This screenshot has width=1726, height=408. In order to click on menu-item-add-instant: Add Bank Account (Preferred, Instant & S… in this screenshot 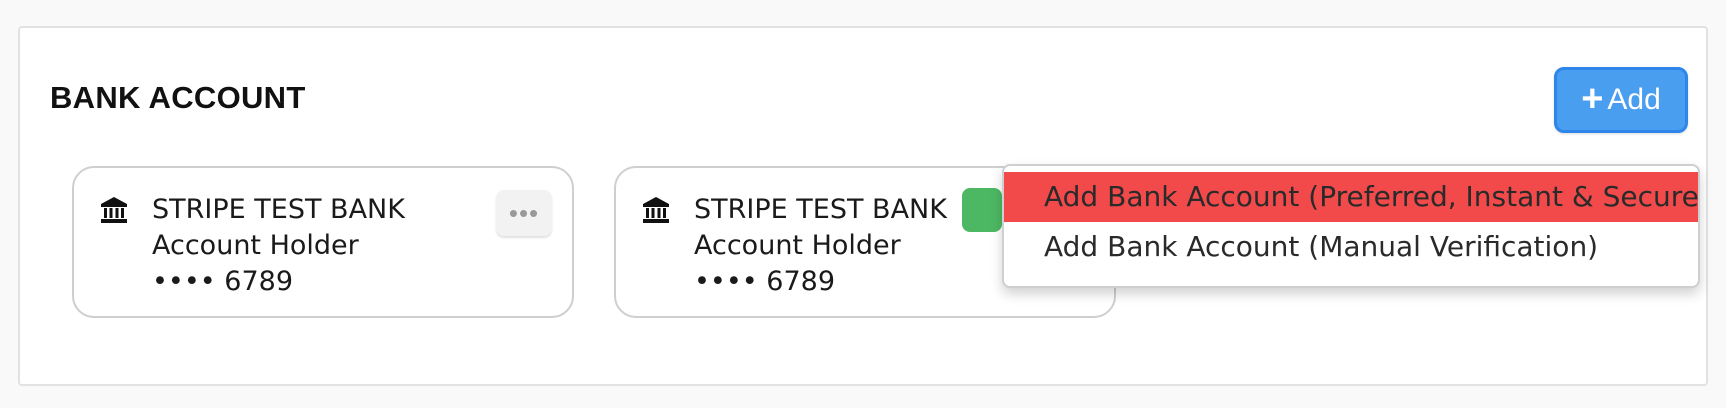, I will do `click(1351, 197)`.